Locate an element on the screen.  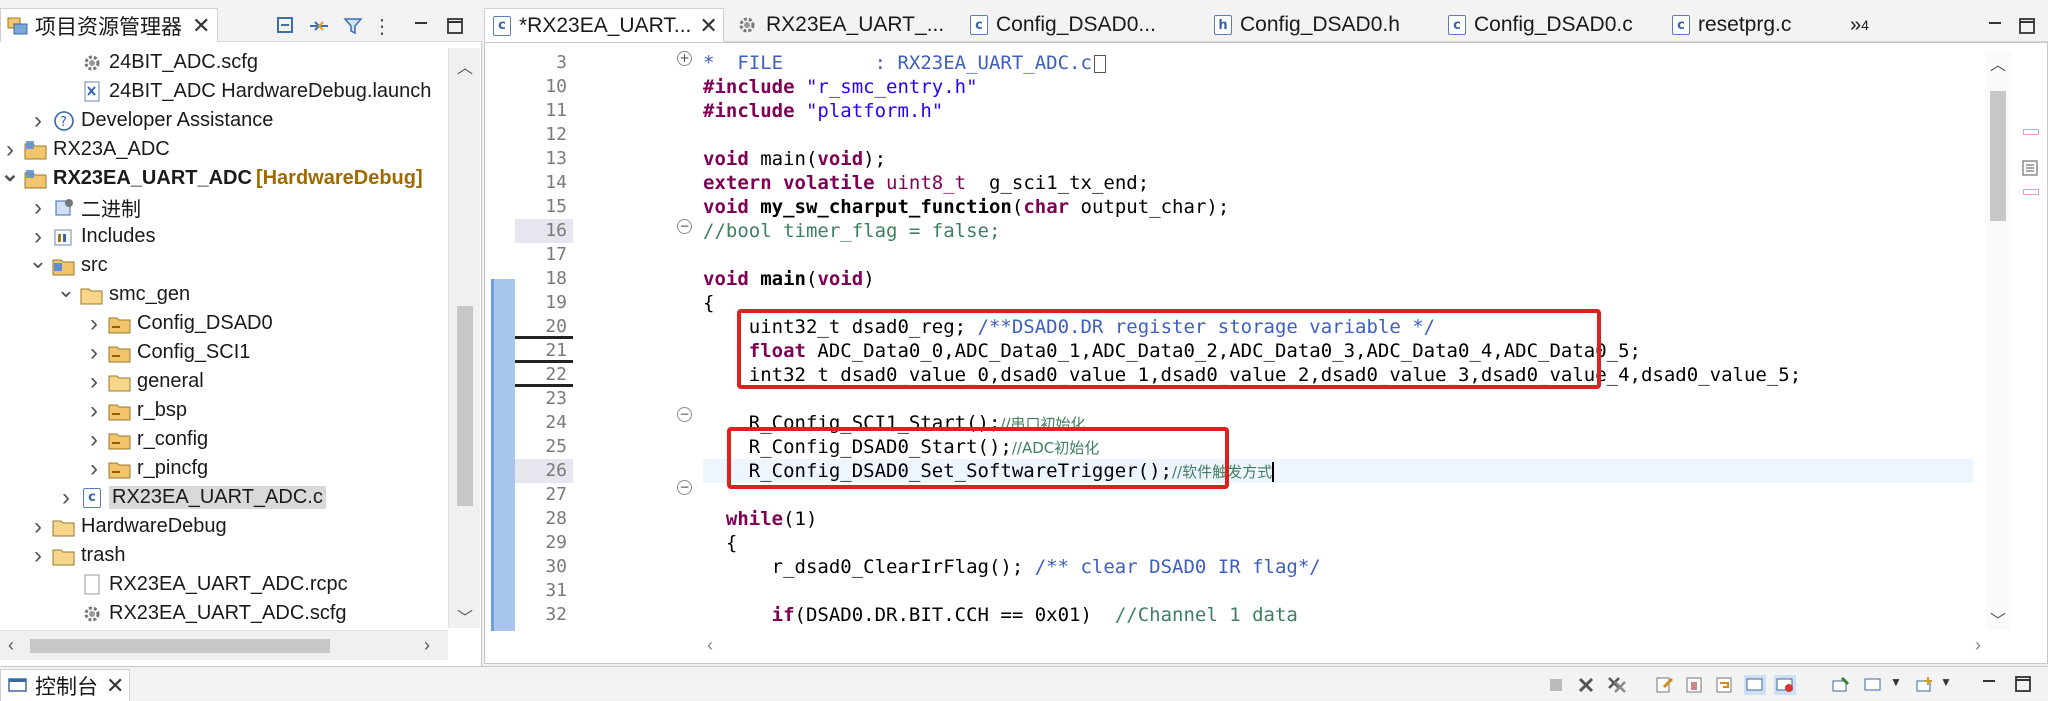
tree-item: RX23EA_UART_ADC.scfg is located at coordinates (201, 613).